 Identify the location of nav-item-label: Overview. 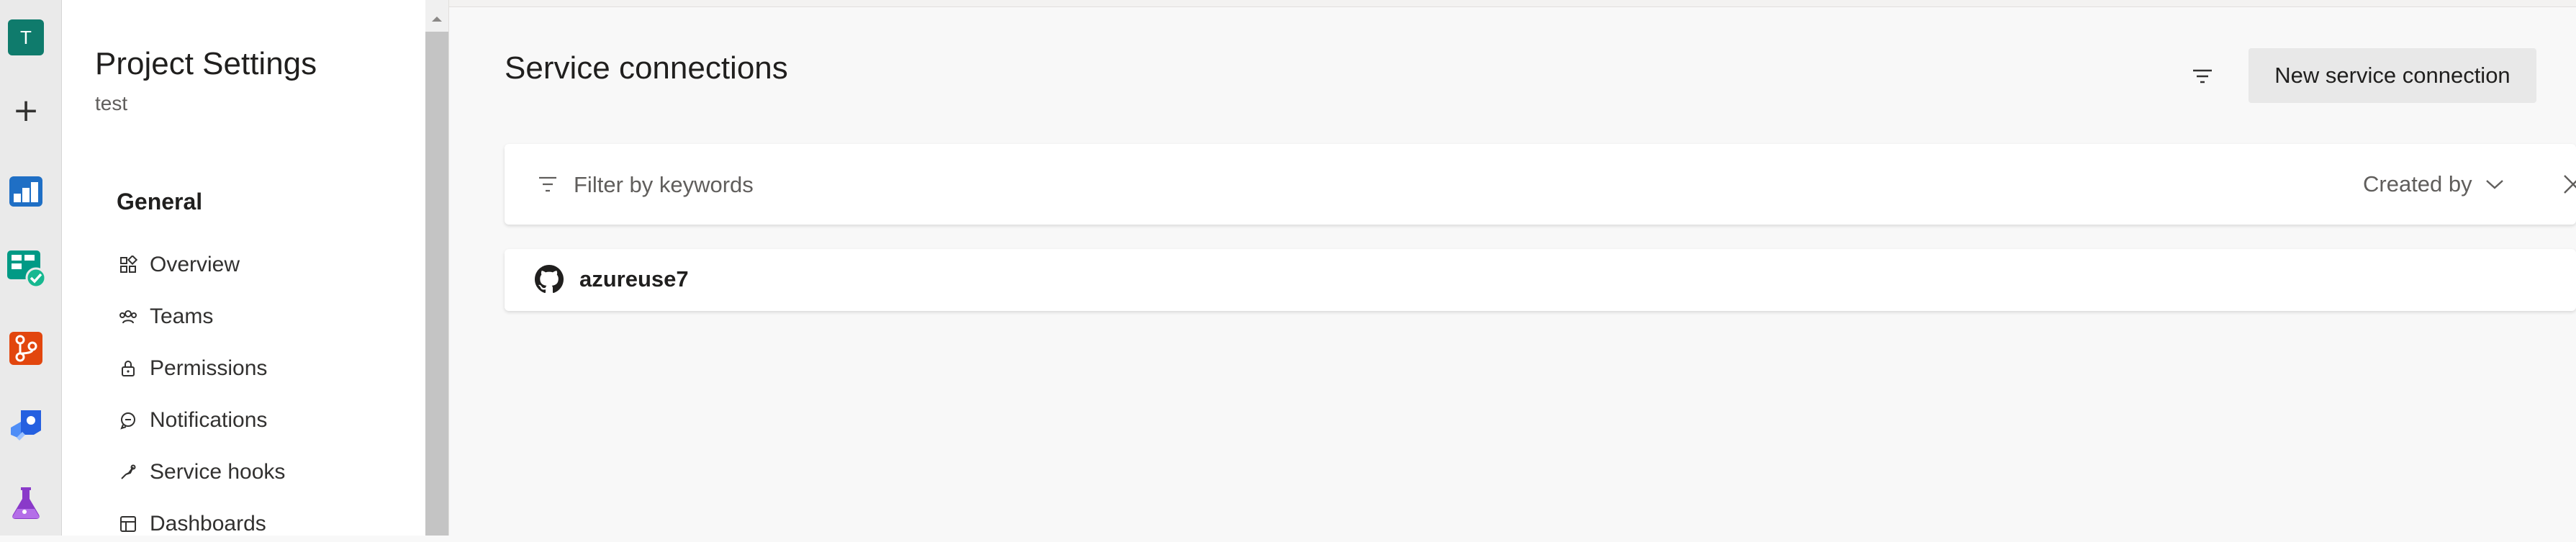
(195, 264).